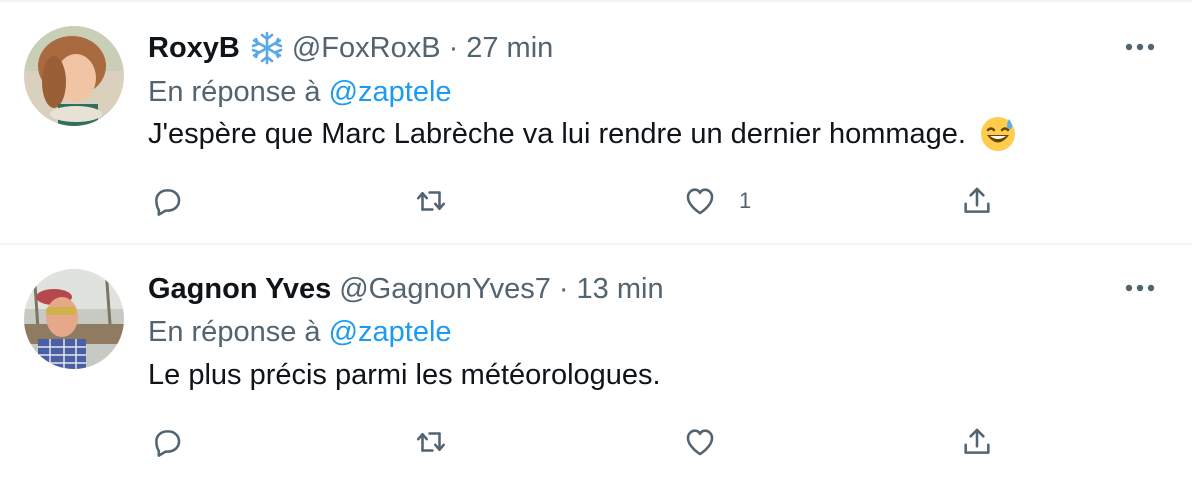 The height and width of the screenshot is (482, 1192). I want to click on user-handle: @FoxRoxB, so click(366, 48).